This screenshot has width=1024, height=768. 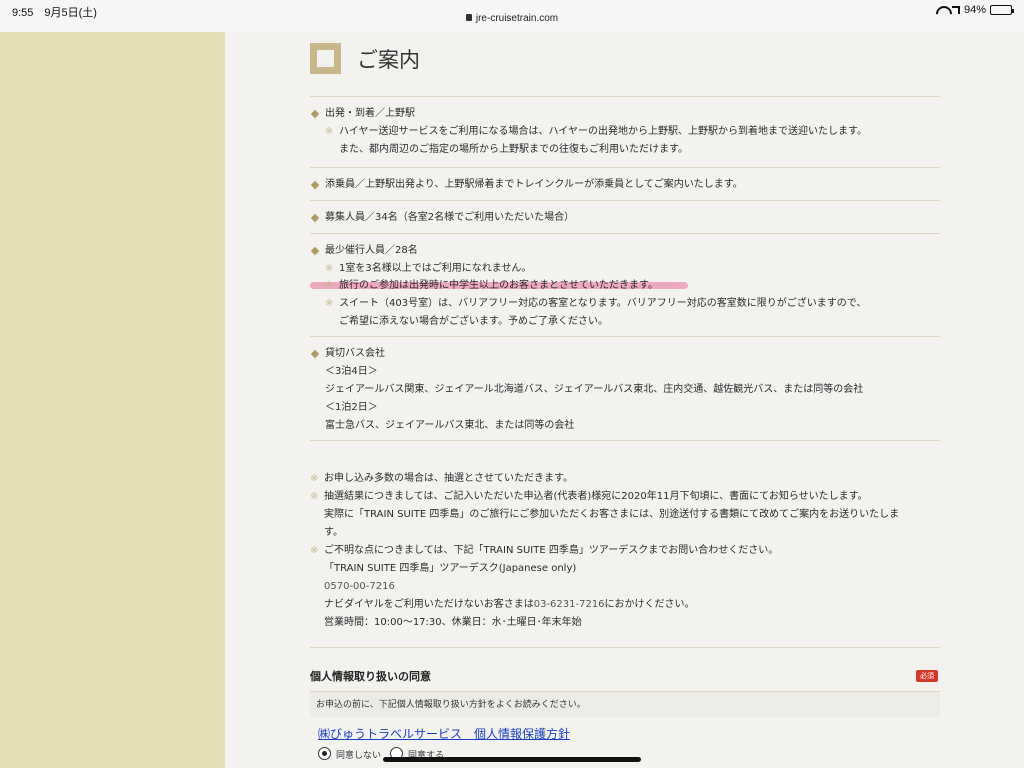 What do you see at coordinates (435, 268) in the screenshot?
I see `item-note: 1室を3名様以上ではご利用になれません。` at bounding box center [435, 268].